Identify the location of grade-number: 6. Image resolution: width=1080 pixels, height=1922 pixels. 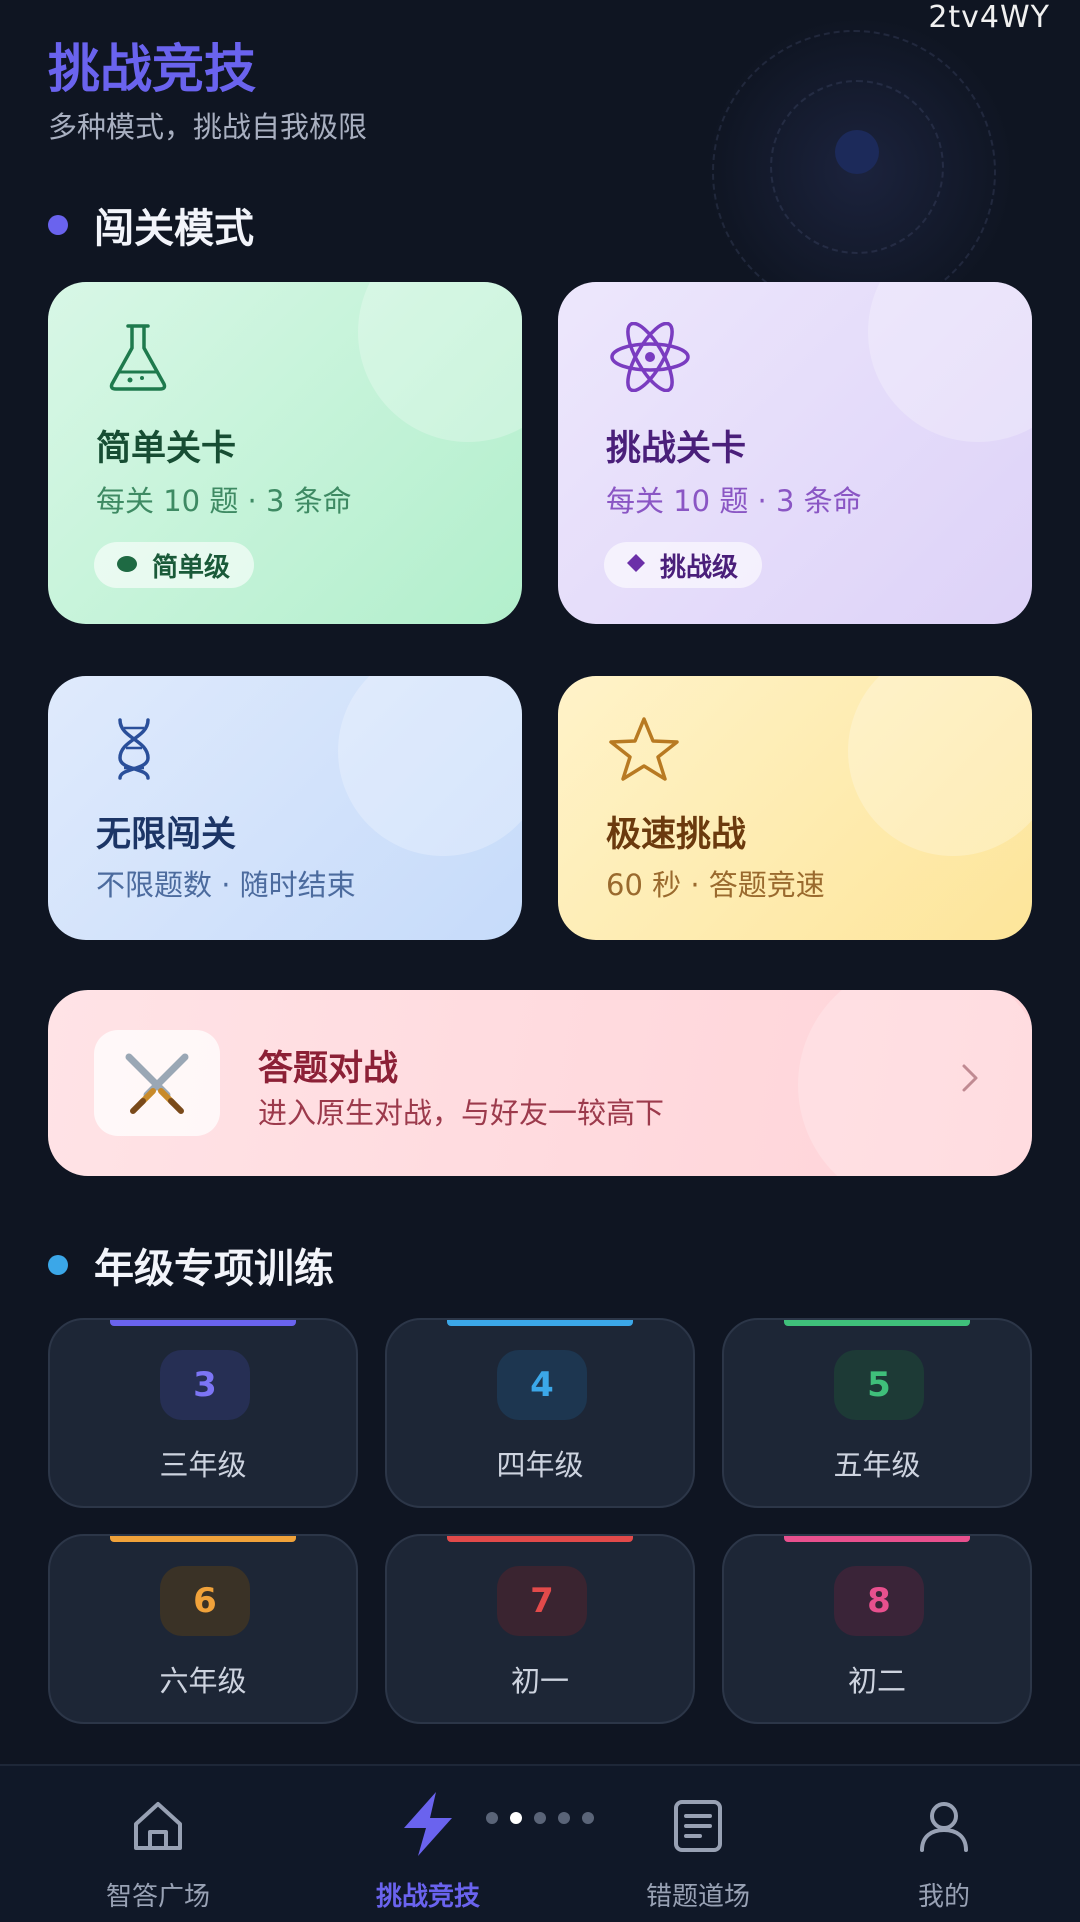
(205, 1601).